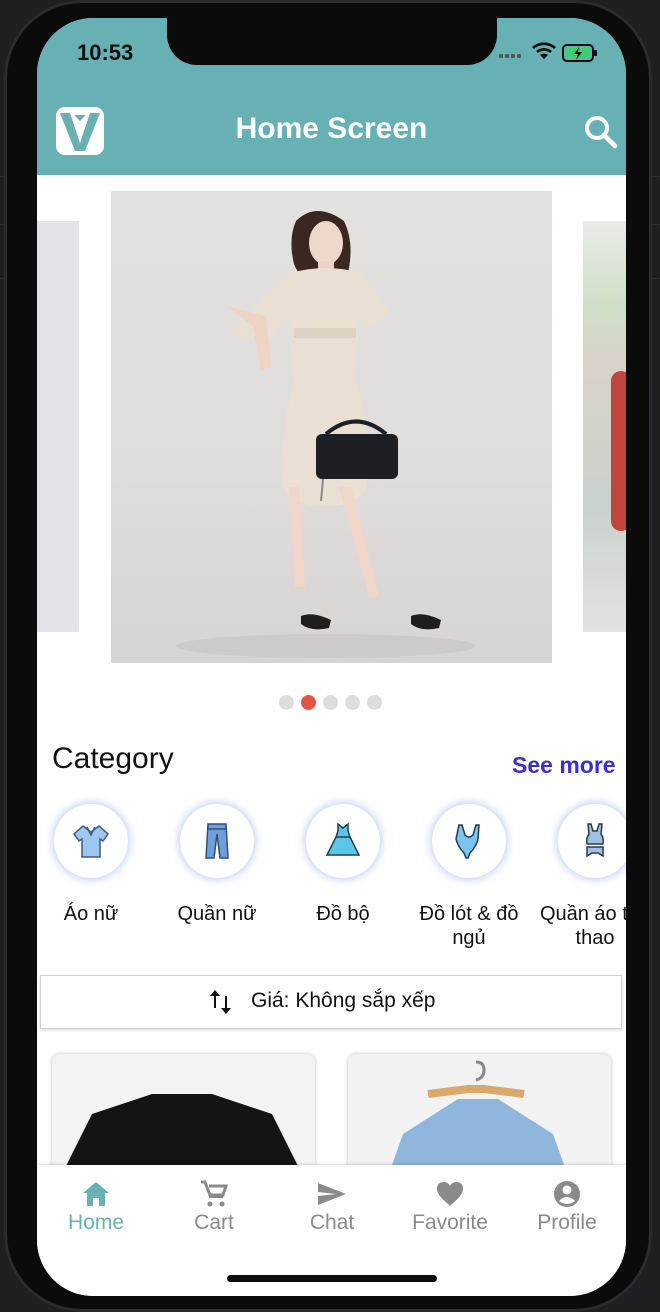  Describe the element at coordinates (601, 132) in the screenshot. I see `search-icon` at that location.